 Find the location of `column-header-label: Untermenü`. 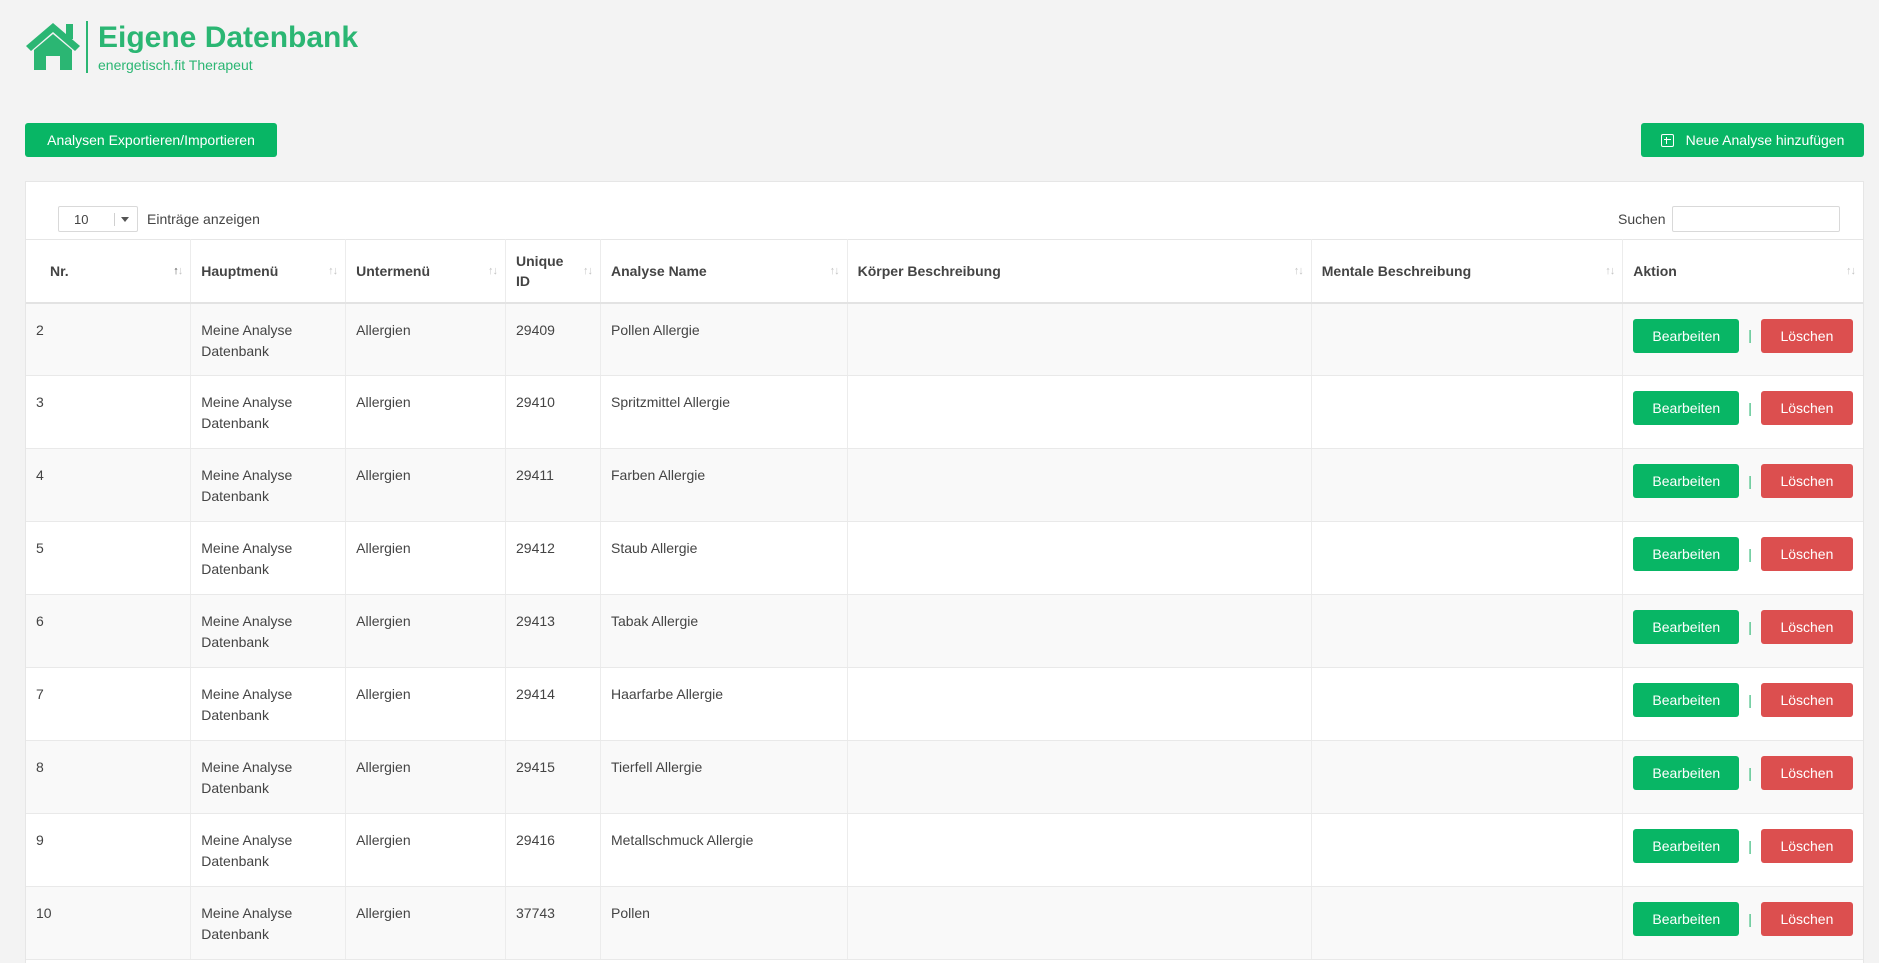

column-header-label: Untermenü is located at coordinates (393, 270).